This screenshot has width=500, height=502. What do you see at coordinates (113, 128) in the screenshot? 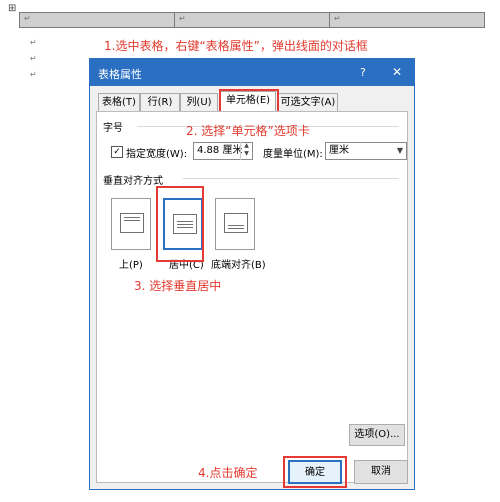
I see `section-size-label: 字号` at bounding box center [113, 128].